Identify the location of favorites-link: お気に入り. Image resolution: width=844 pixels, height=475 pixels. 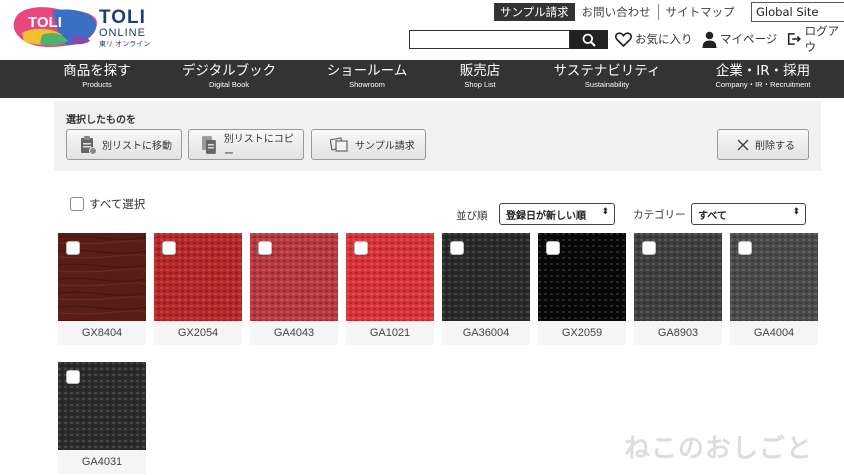
(654, 39).